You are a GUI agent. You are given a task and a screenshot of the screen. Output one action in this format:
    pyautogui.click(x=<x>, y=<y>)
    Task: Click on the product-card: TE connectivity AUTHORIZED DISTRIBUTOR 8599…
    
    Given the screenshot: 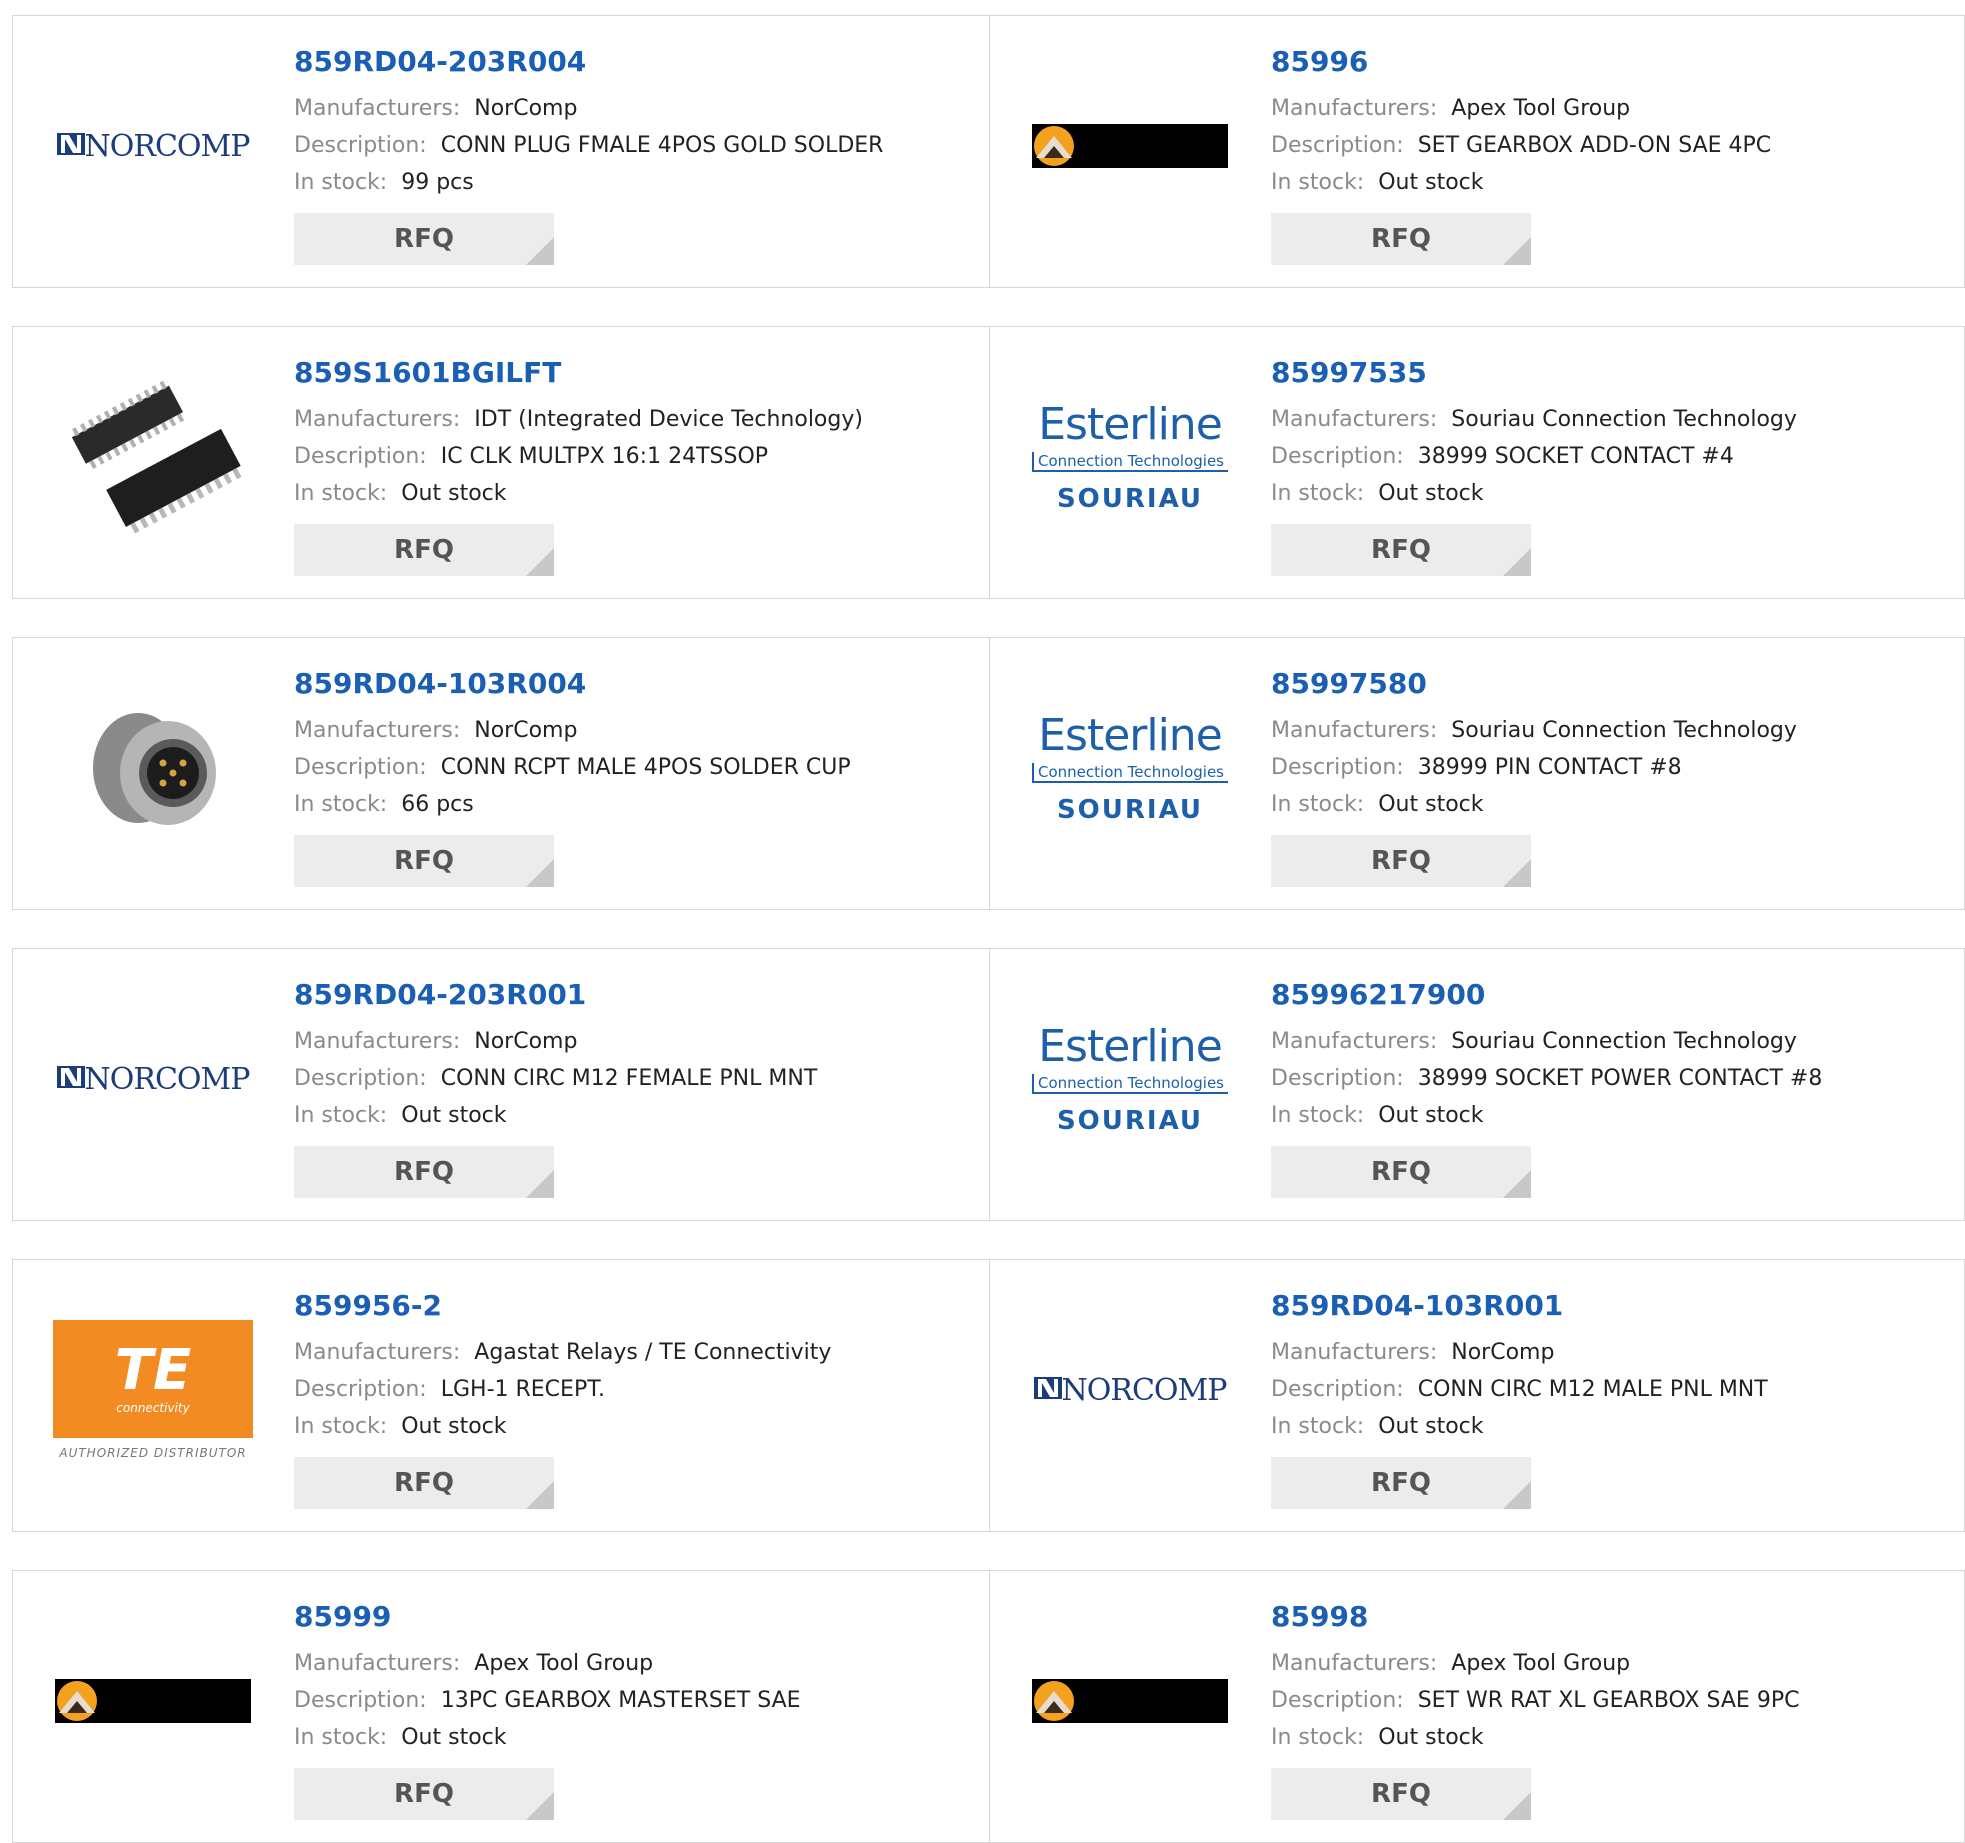 What is the action you would take?
    pyautogui.click(x=501, y=1395)
    